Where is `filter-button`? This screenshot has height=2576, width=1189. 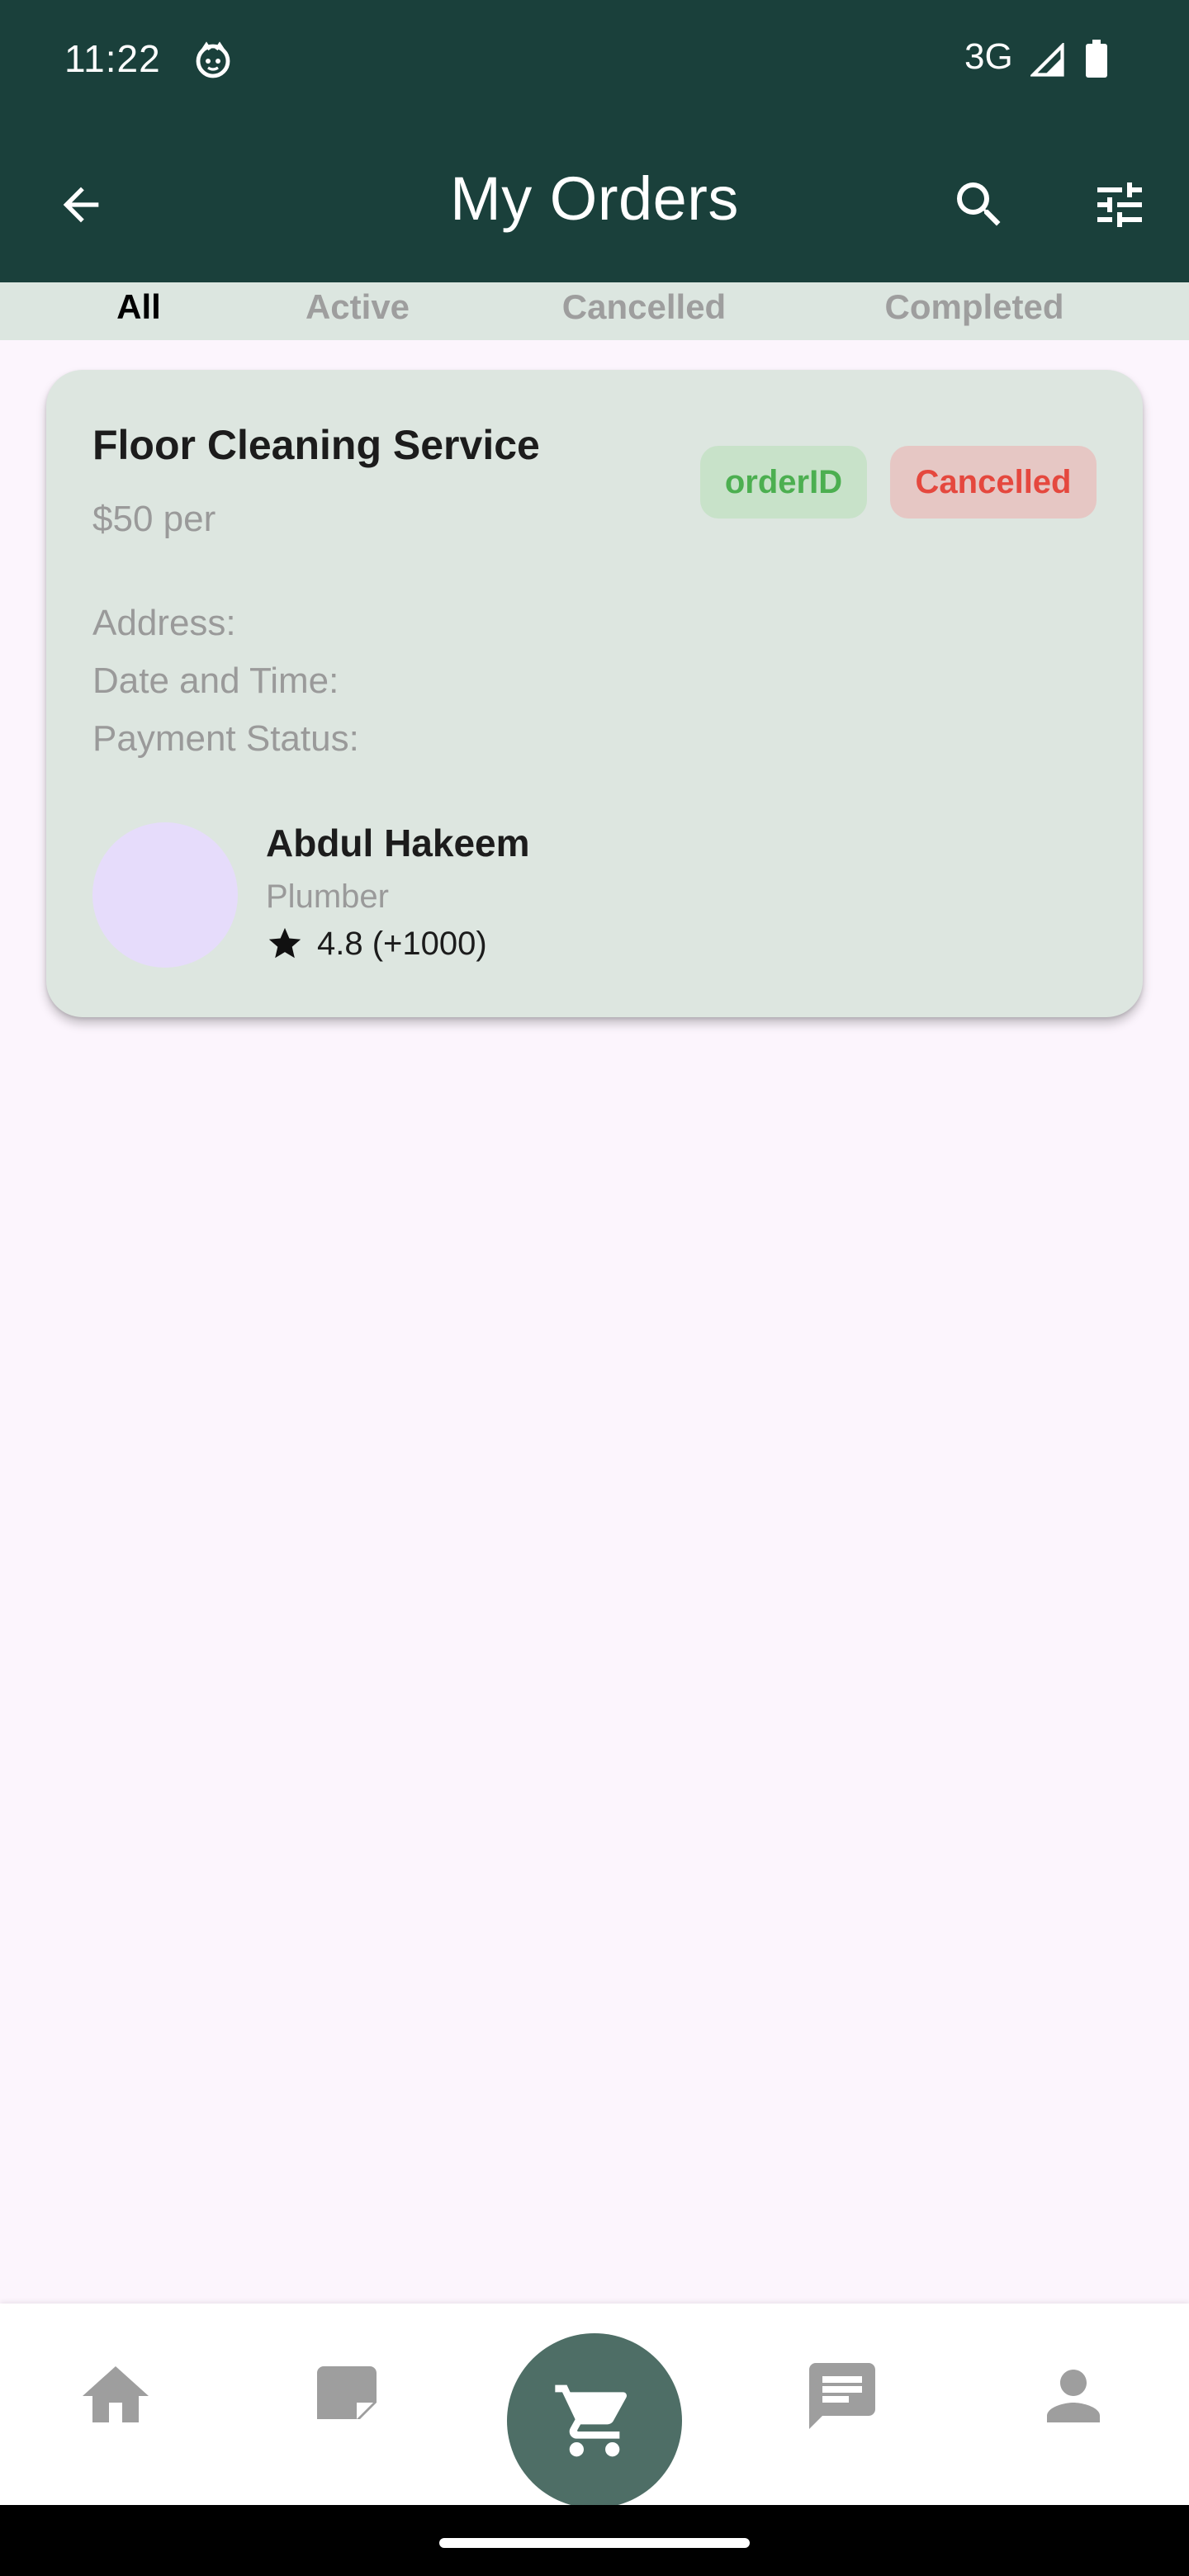 filter-button is located at coordinates (1120, 205).